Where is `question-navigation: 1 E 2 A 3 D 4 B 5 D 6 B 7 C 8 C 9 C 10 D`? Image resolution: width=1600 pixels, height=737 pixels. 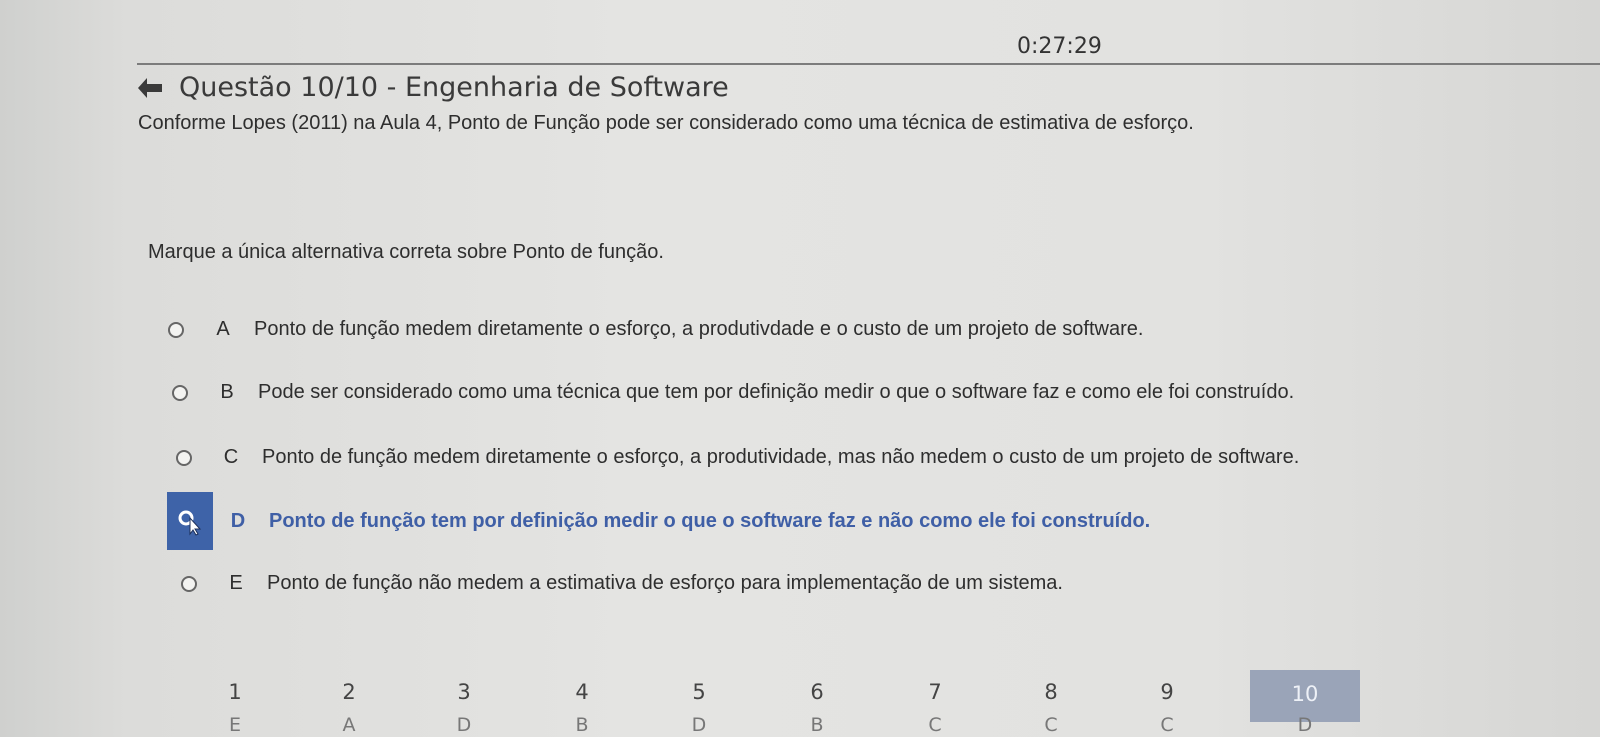
question-navigation: 1 E 2 A 3 D 4 B 5 D 6 B 7 C 8 C 9 C 10 D is located at coordinates (767, 703).